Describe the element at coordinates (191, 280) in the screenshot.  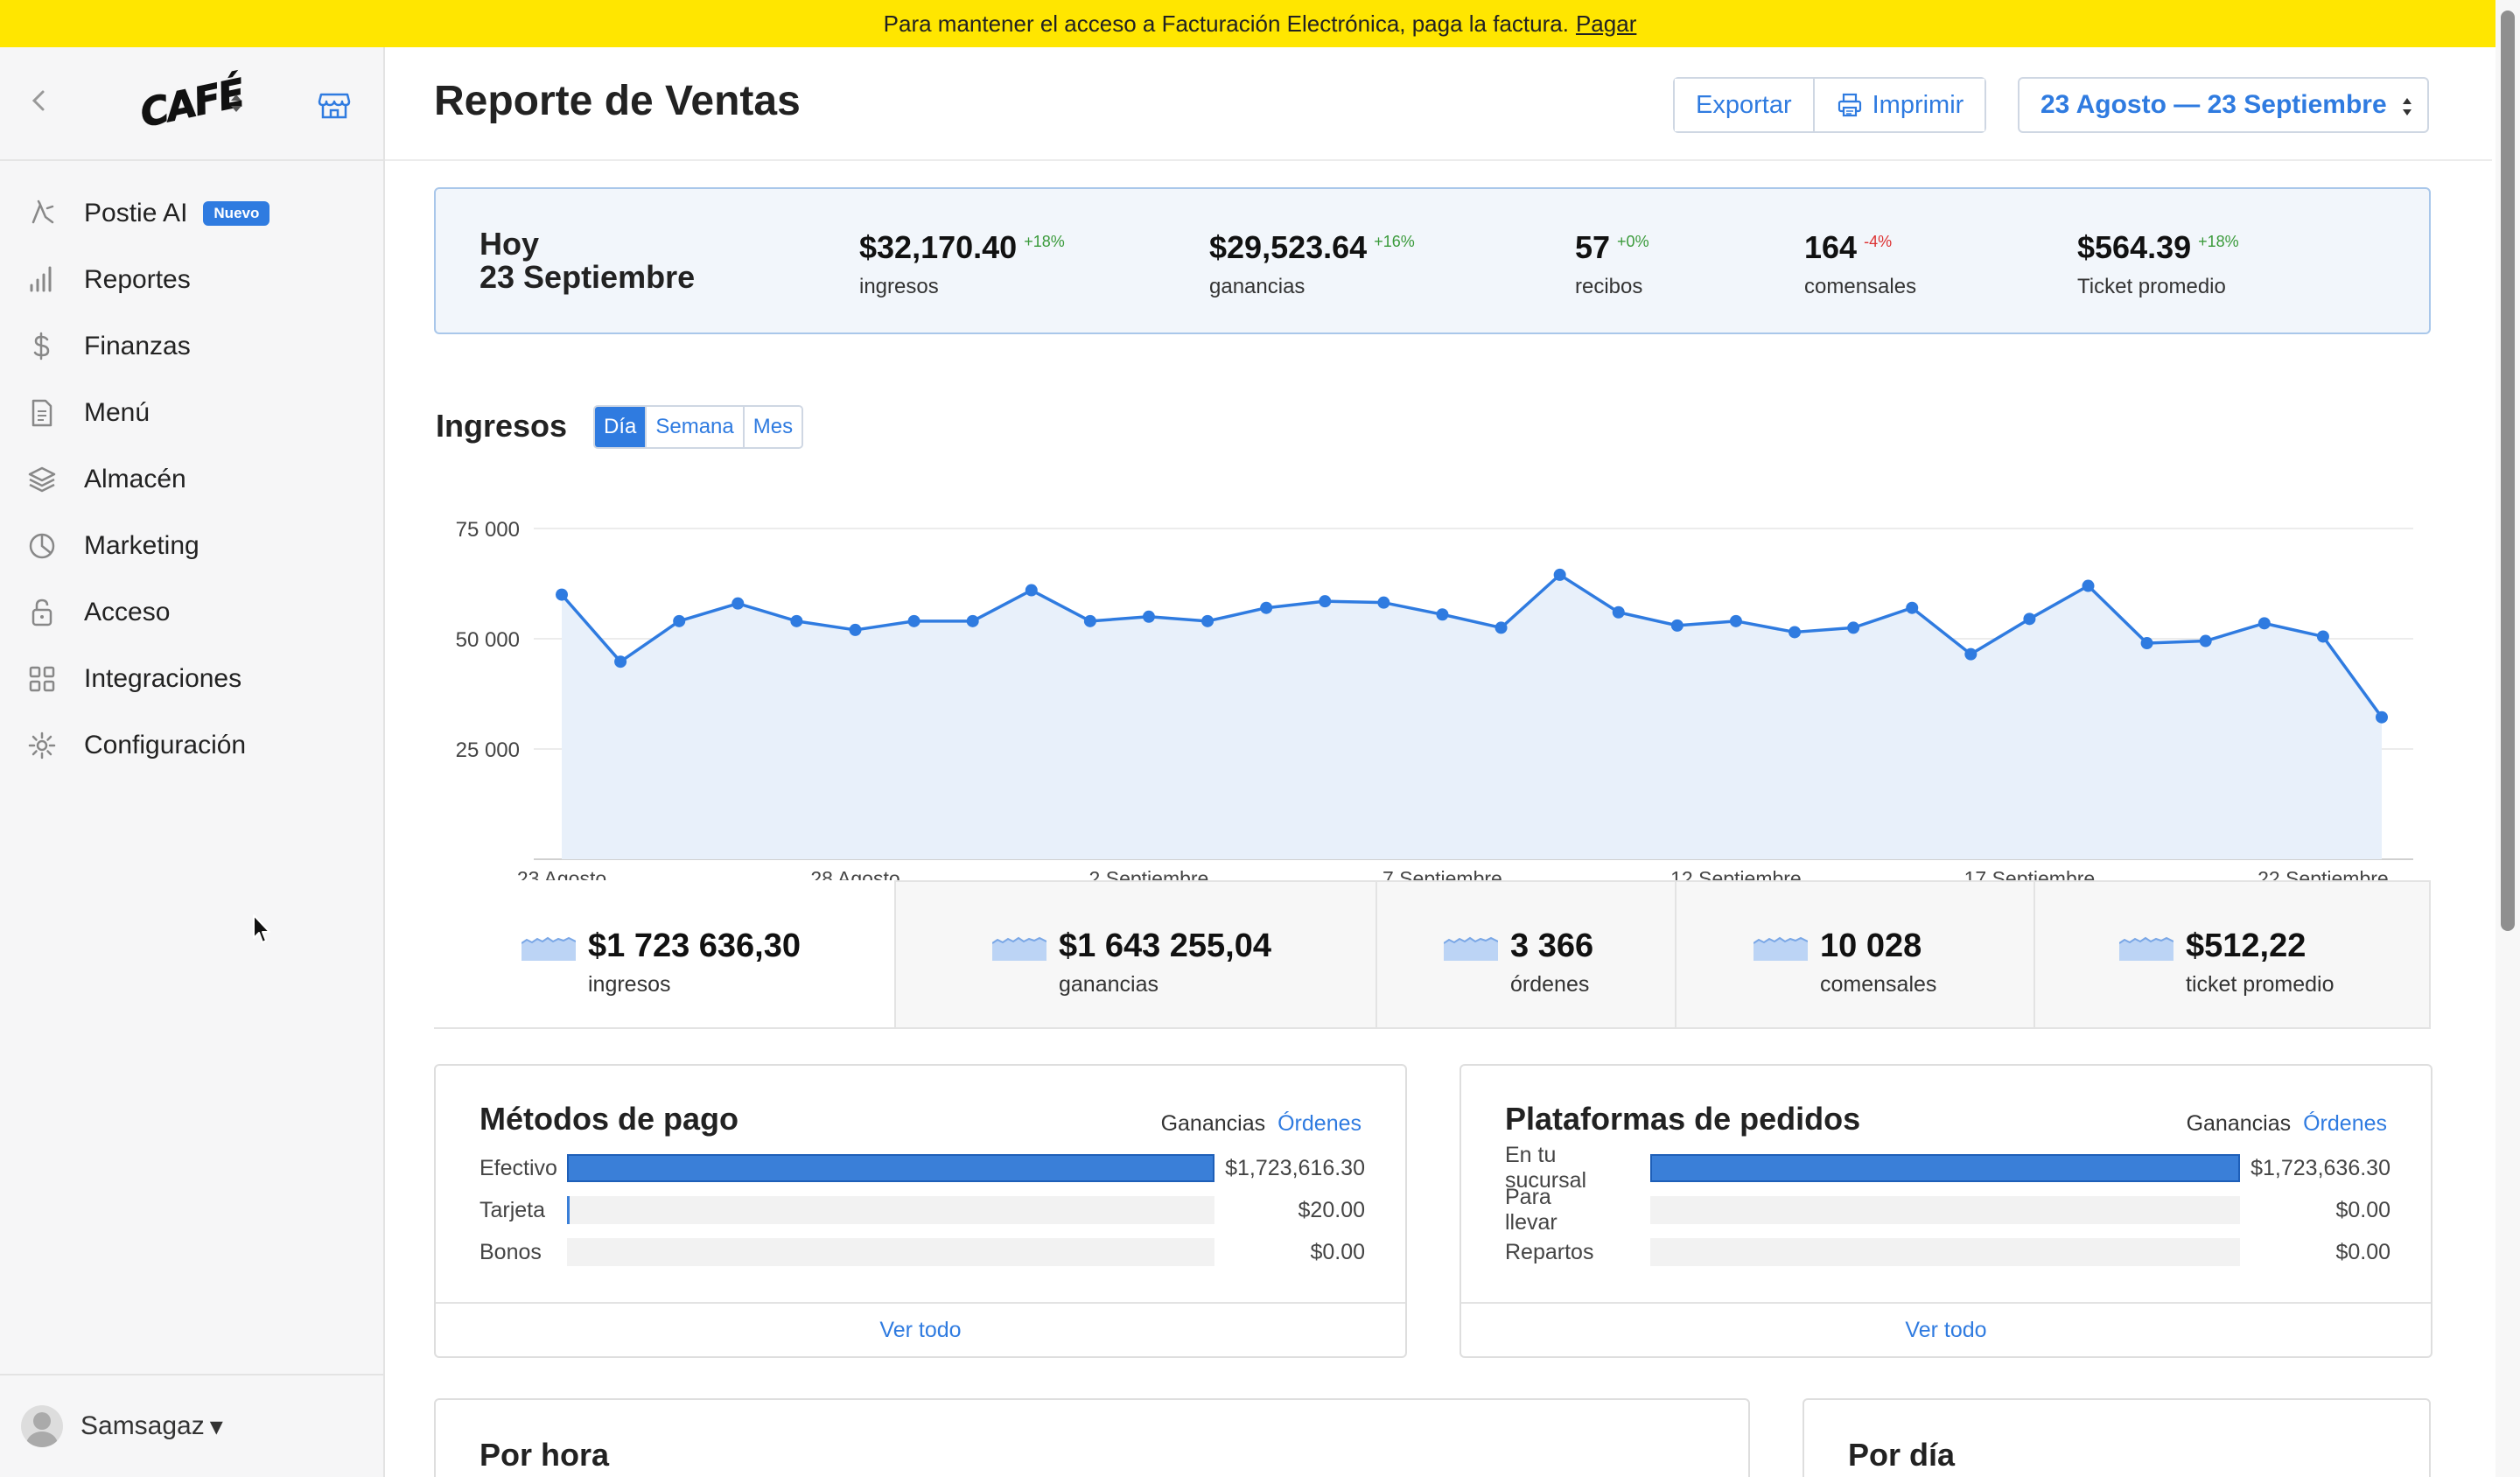
I see `nav-item-reportes: Reportes` at that location.